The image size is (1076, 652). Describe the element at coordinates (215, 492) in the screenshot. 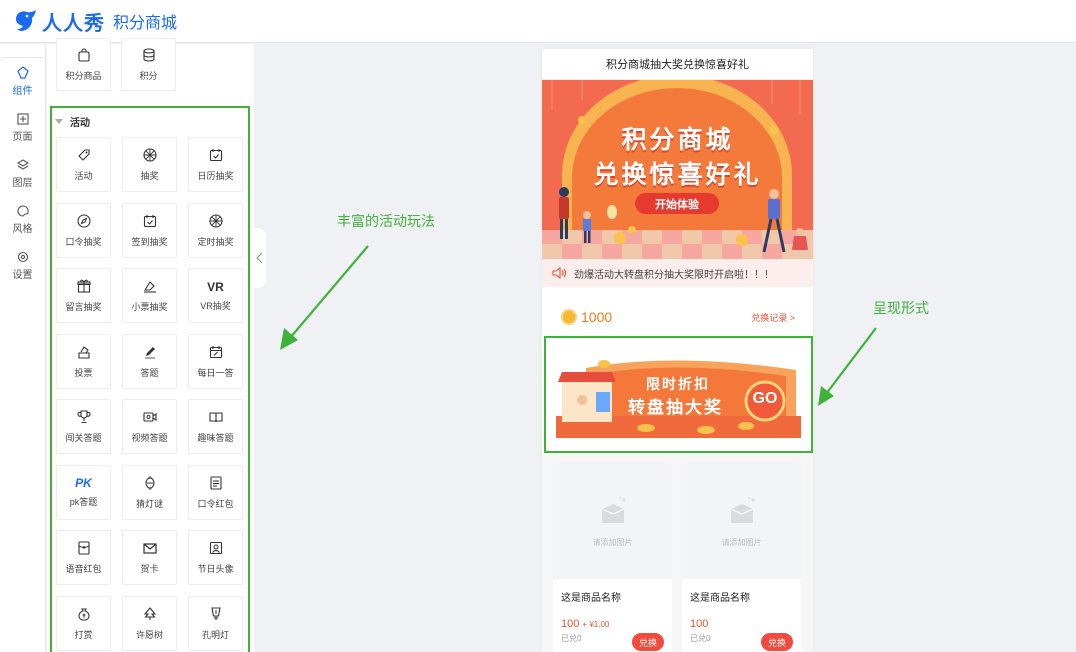

I see `component-red-packet: 口令红包` at that location.